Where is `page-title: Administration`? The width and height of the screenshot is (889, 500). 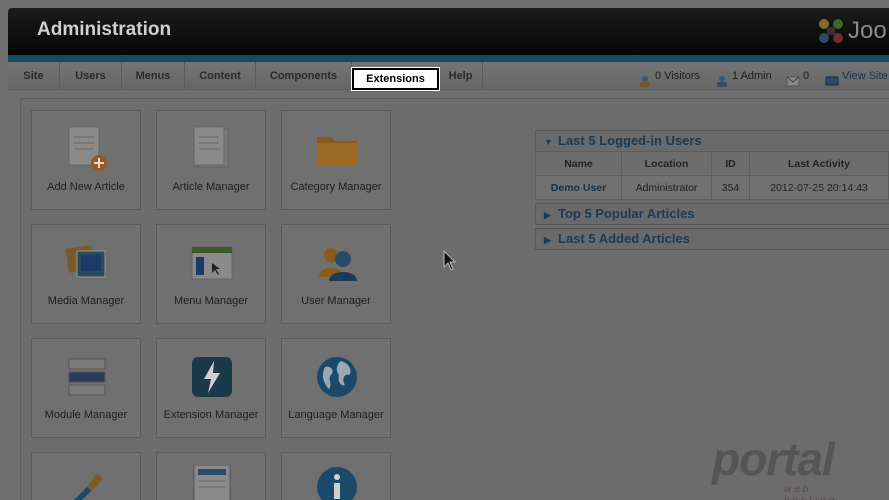 page-title: Administration is located at coordinates (104, 29).